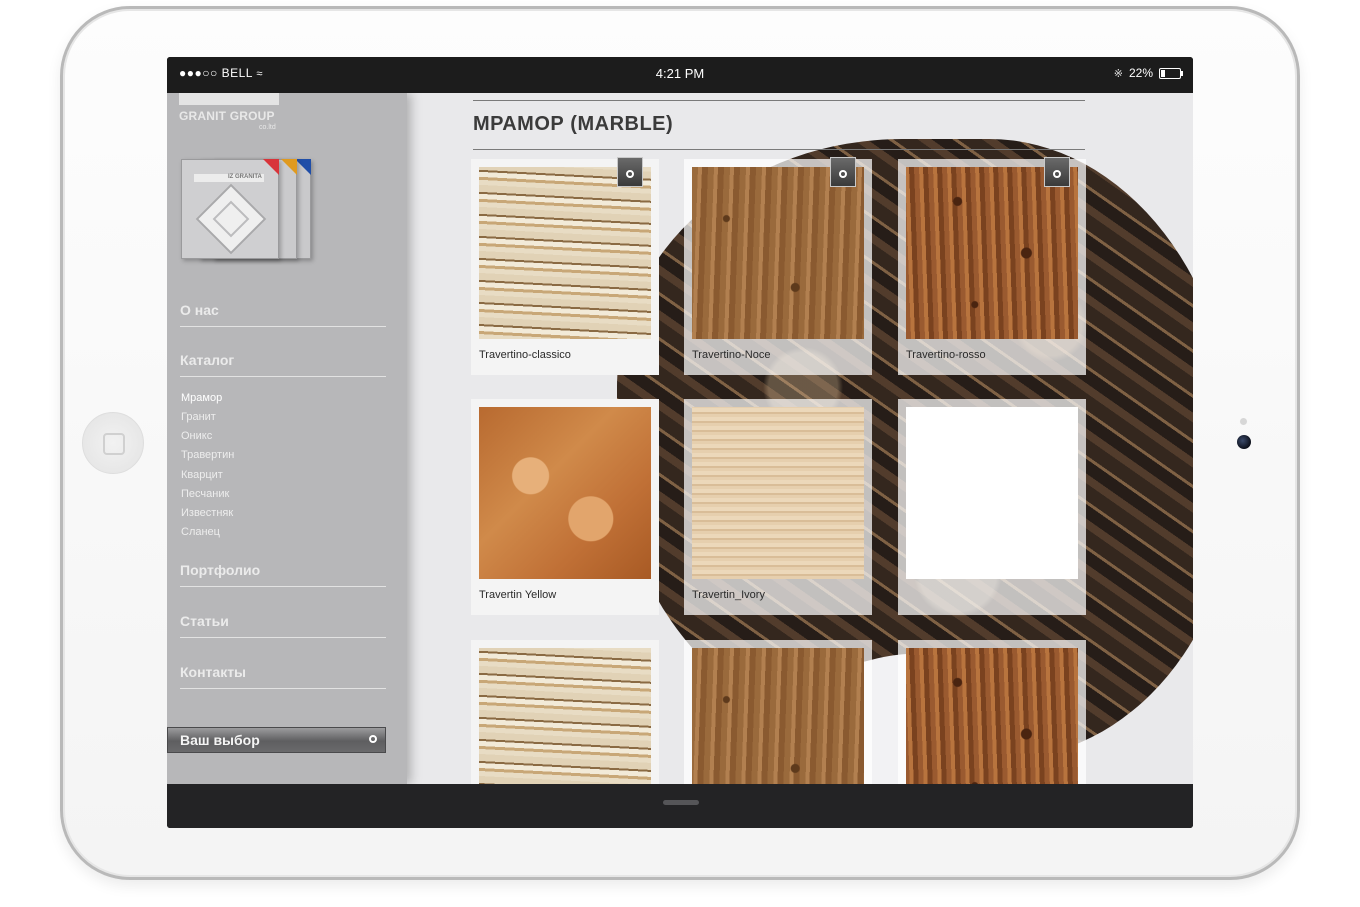 The height and width of the screenshot is (907, 1360). Describe the element at coordinates (779, 149) in the screenshot. I see `title-divider-bottom` at that location.